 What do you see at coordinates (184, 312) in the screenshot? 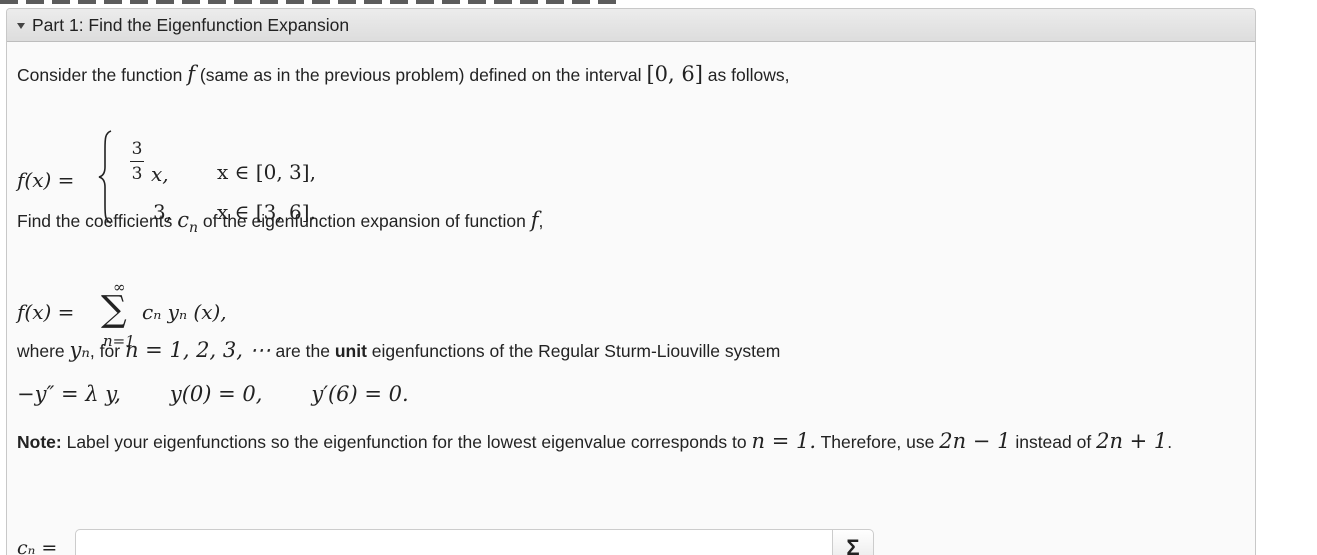
I see `sum-body: cₙ yₙ (x),` at bounding box center [184, 312].